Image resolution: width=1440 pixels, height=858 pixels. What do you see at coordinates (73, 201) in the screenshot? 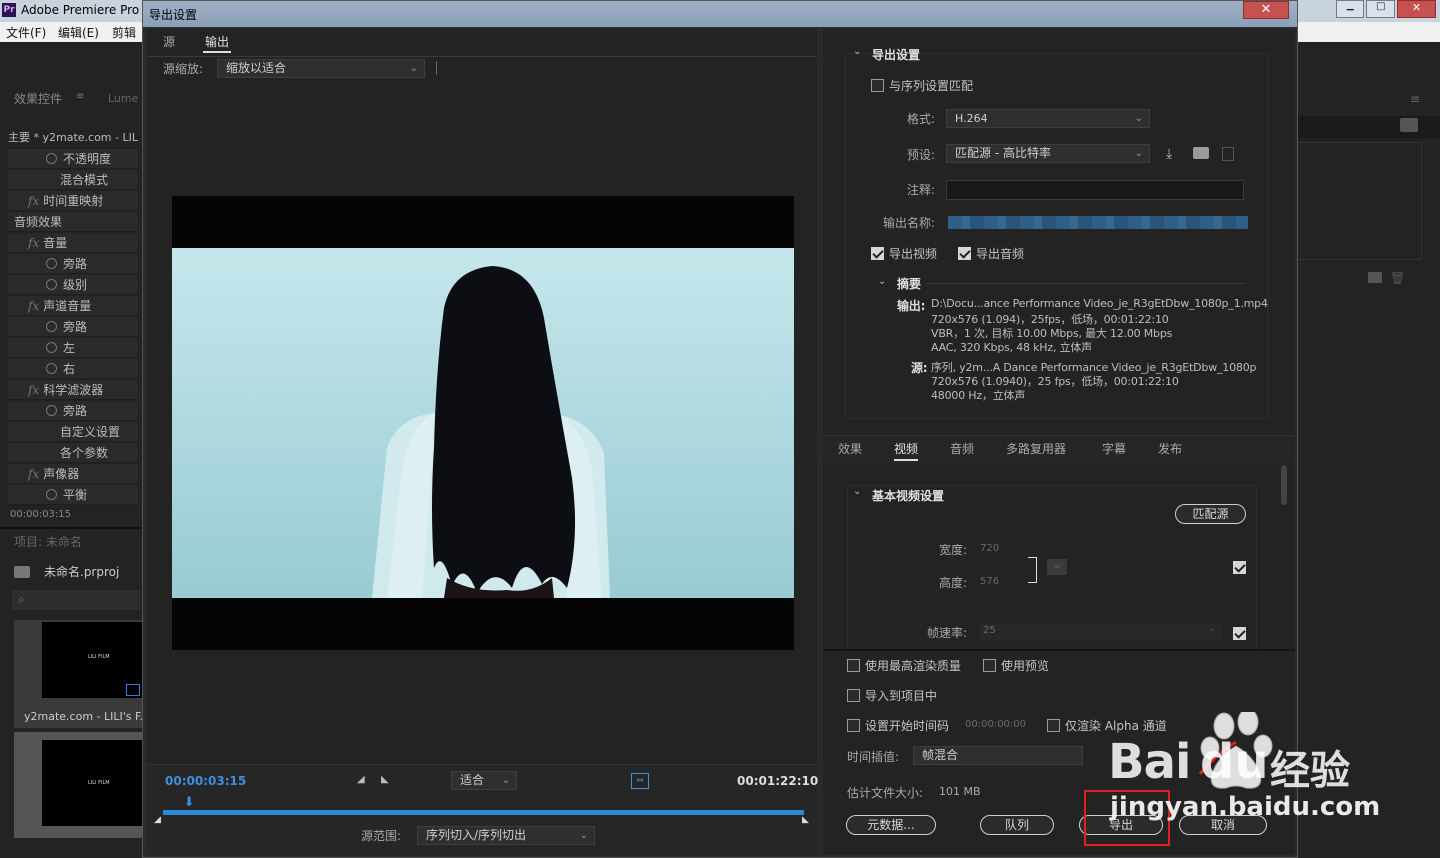
I see `effect-row: fx 时间重映射` at bounding box center [73, 201].